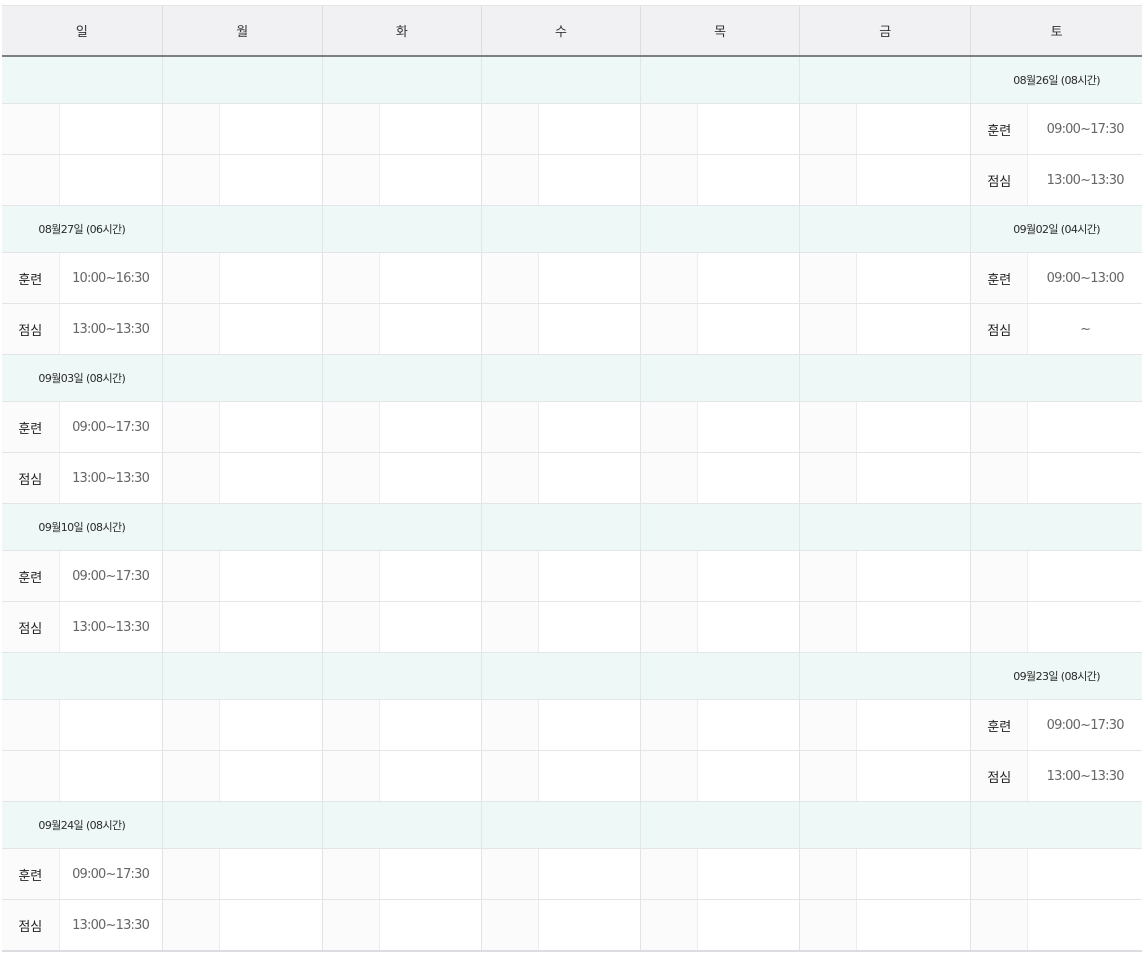 Image resolution: width=1146 pixels, height=956 pixels. Describe the element at coordinates (1056, 676) in the screenshot. I see `date-cell: 09월23일 (08시간)` at that location.